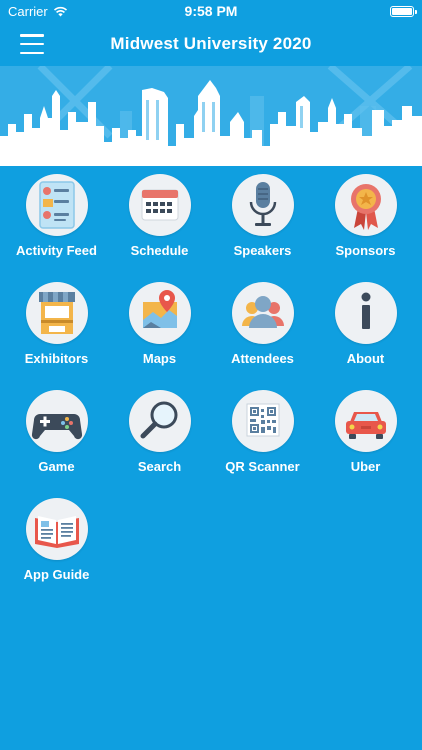 The height and width of the screenshot is (750, 422). What do you see at coordinates (60, 11) in the screenshot?
I see `wifi-icon` at bounding box center [60, 11].